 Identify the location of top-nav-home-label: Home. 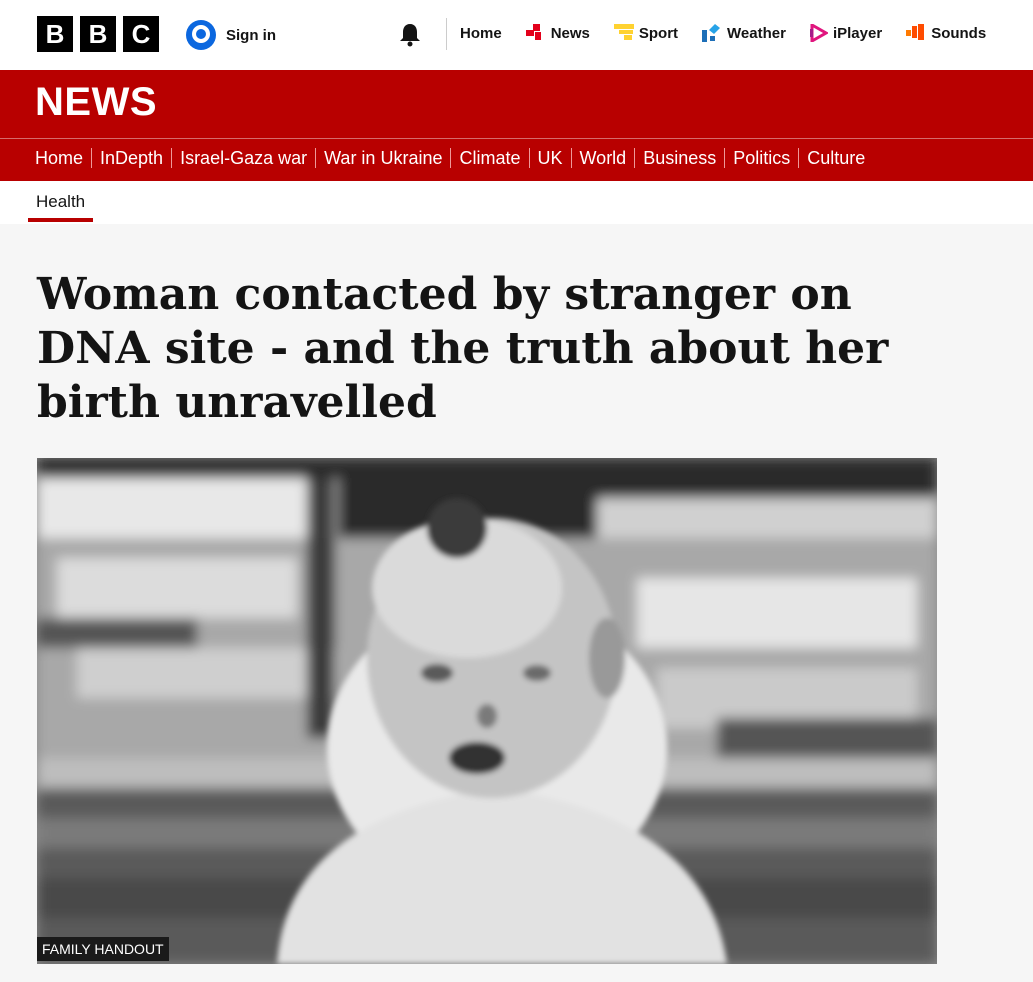
(481, 33).